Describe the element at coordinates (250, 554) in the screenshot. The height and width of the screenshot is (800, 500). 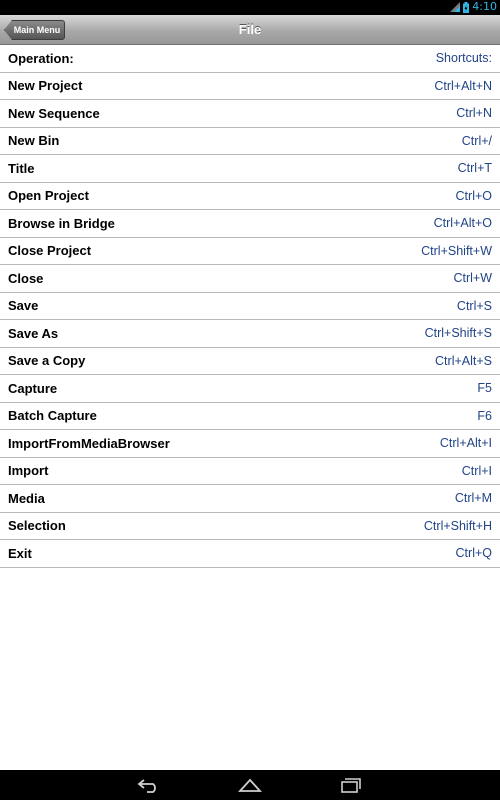
I see `list-item: Exit Ctrl+Q` at that location.